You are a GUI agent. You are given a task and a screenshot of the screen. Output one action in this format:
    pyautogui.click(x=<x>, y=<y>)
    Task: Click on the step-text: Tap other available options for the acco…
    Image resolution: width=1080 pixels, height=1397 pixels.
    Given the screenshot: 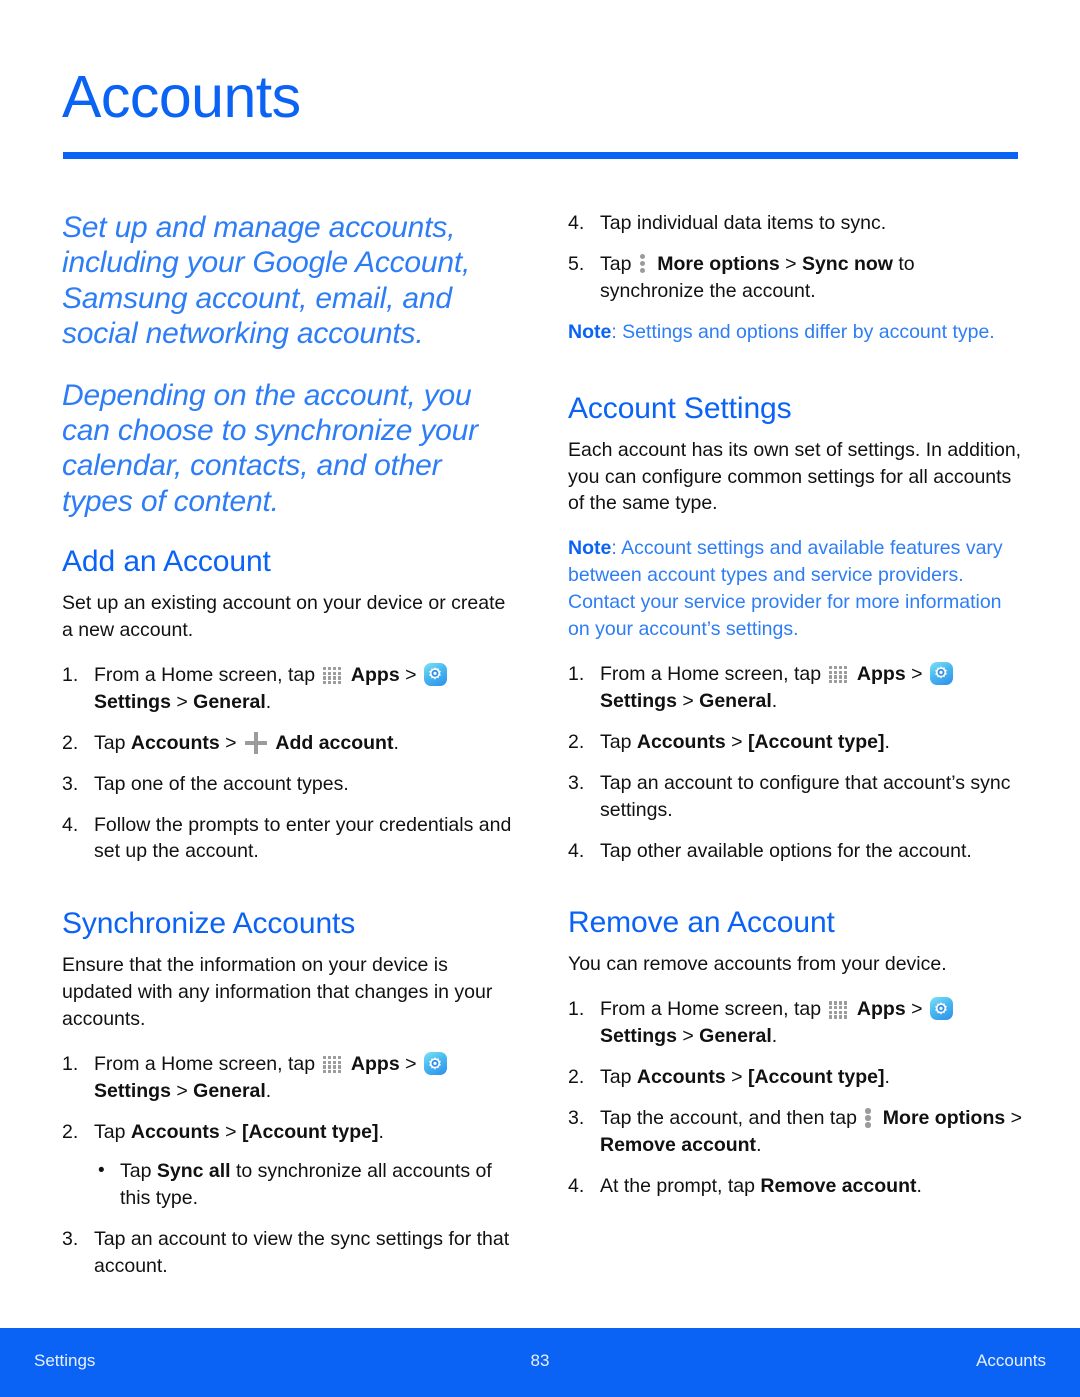 What is the action you would take?
    pyautogui.click(x=786, y=850)
    